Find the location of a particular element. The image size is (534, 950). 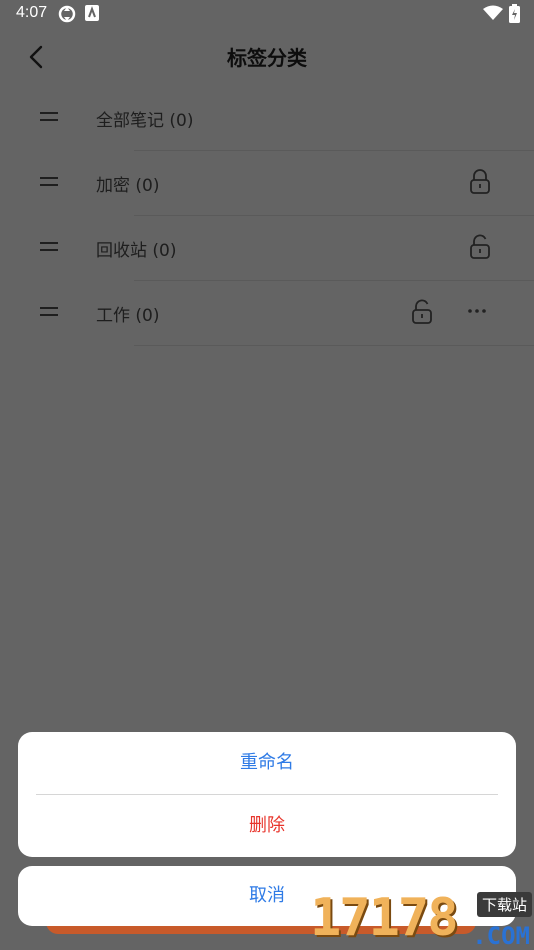

tag-row-work: 工作 (0) is located at coordinates (267, 313).